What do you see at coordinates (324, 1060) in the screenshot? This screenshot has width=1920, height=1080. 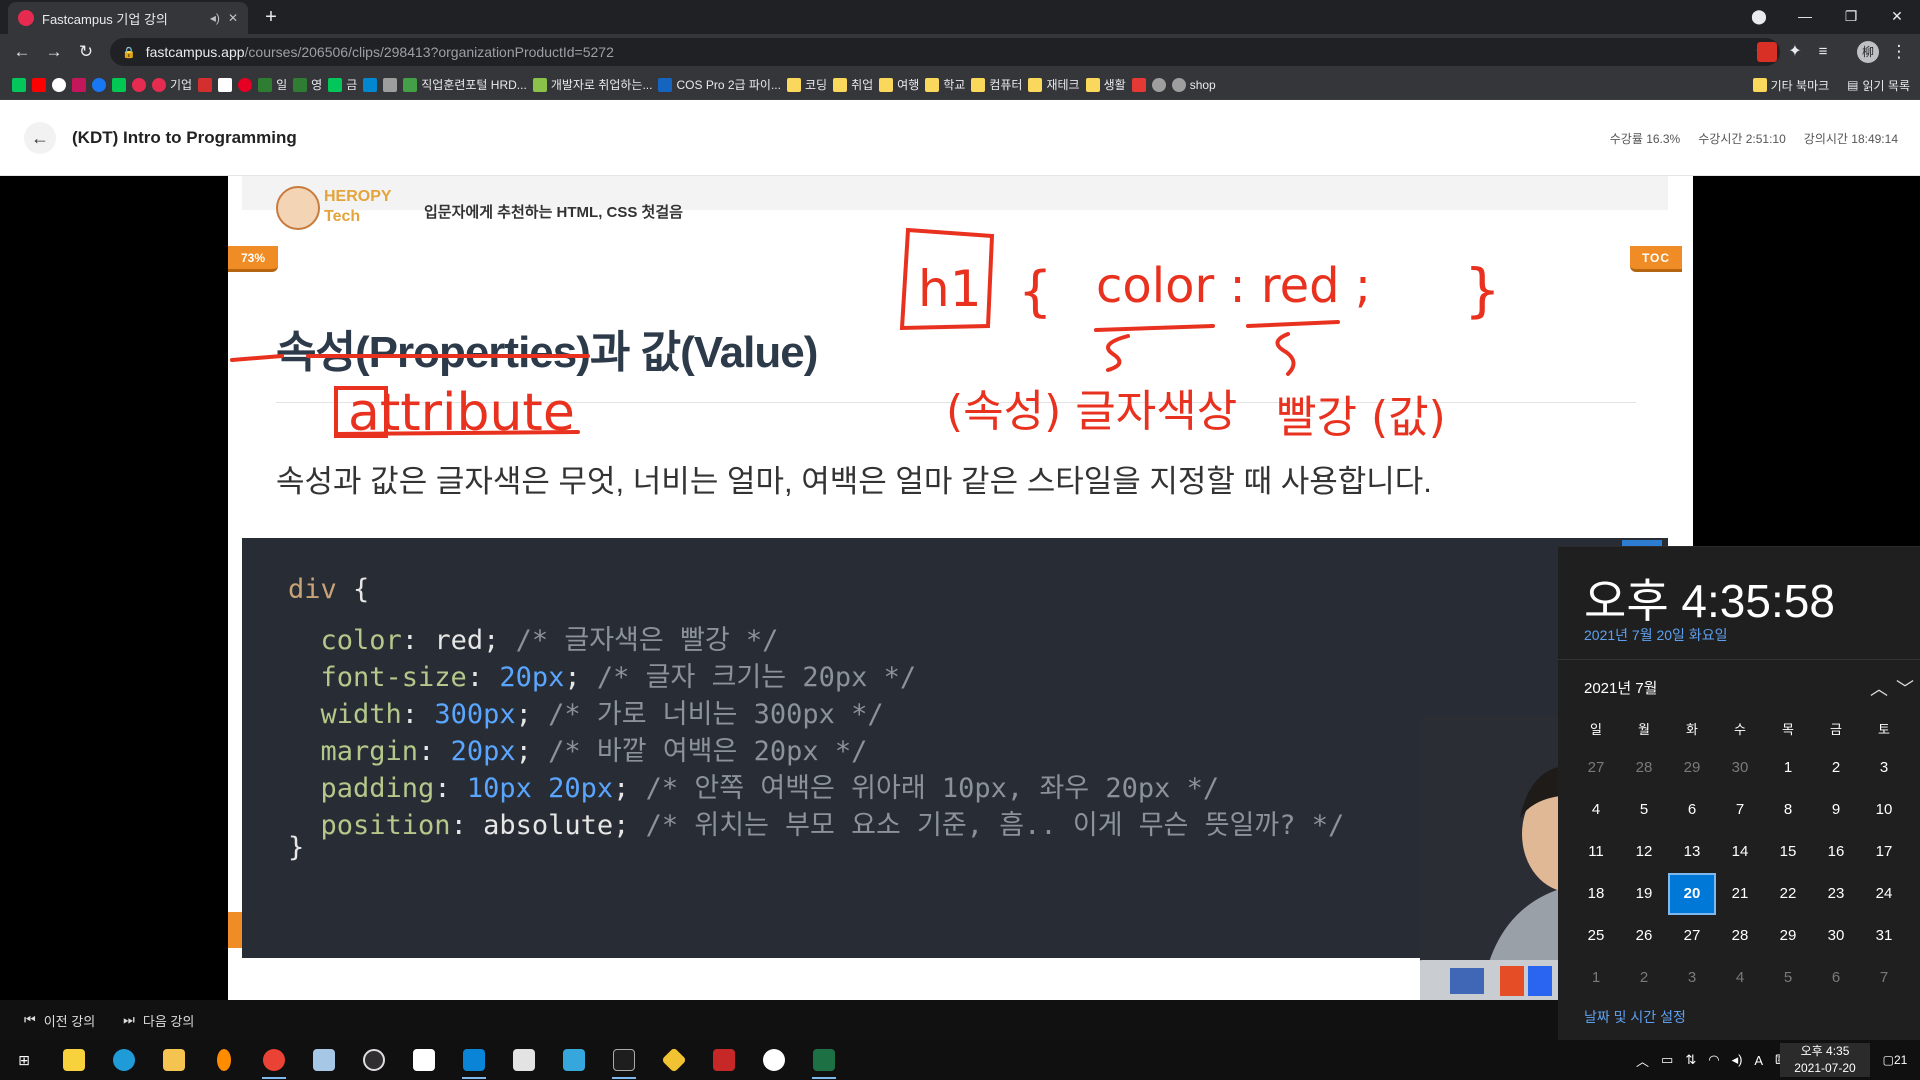 I see `paint-icon` at bounding box center [324, 1060].